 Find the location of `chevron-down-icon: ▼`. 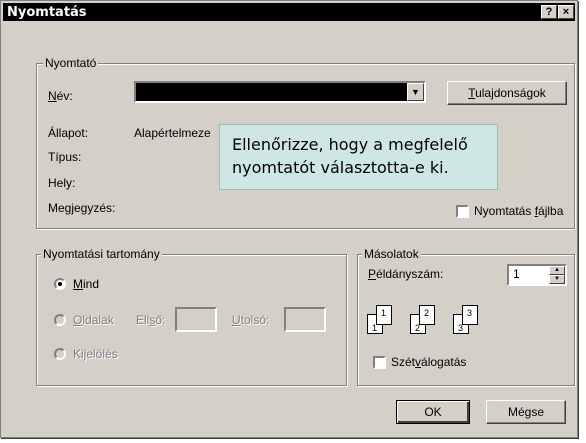

chevron-down-icon: ▼ is located at coordinates (415, 92).